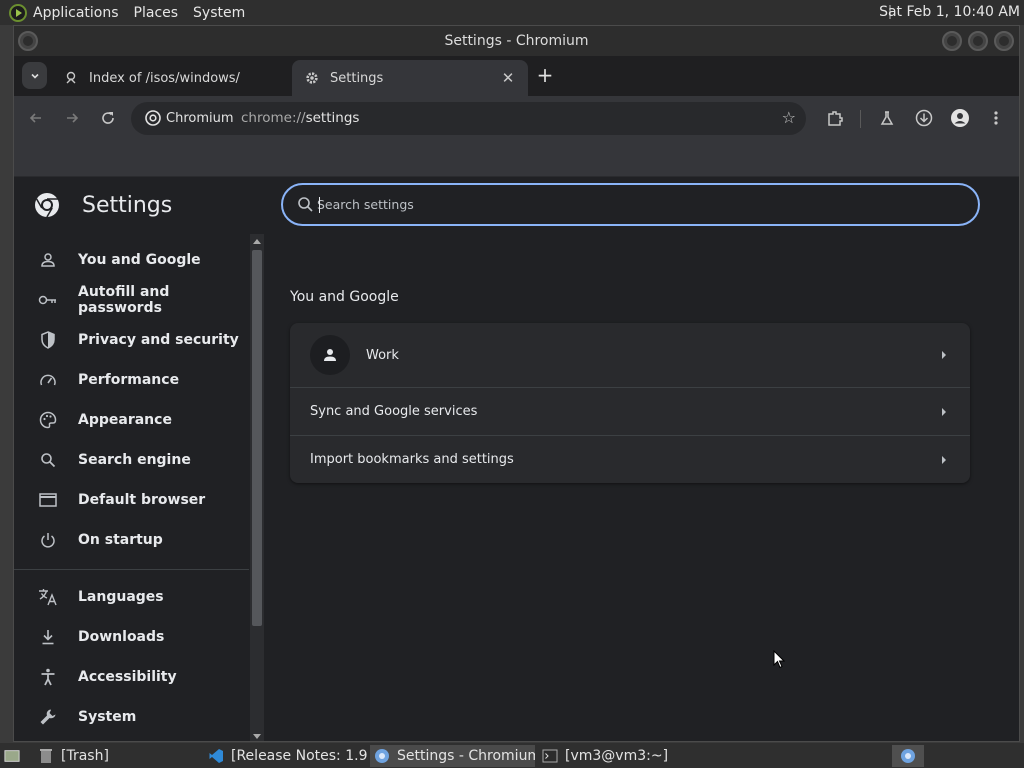 Image resolution: width=1024 pixels, height=768 pixels. Describe the element at coordinates (131, 460) in the screenshot. I see `nav-search-engine: Search engine` at that location.